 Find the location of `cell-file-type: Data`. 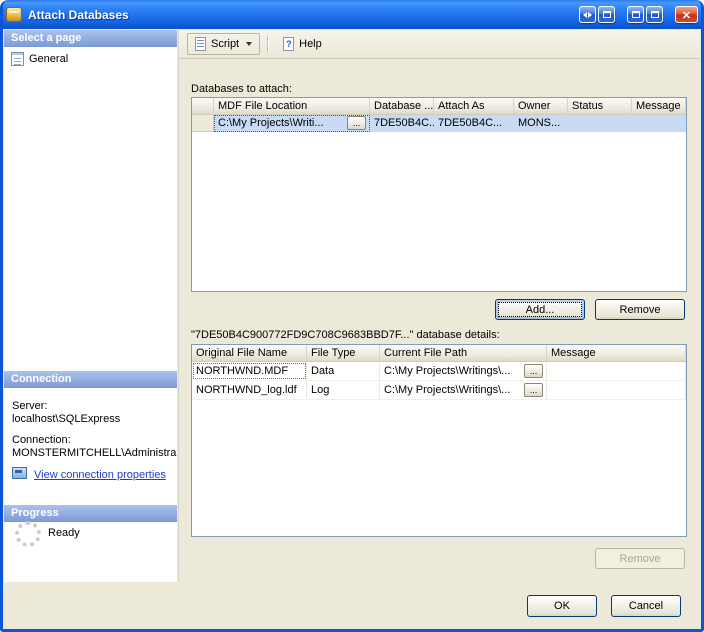

cell-file-type: Data is located at coordinates (343, 371).